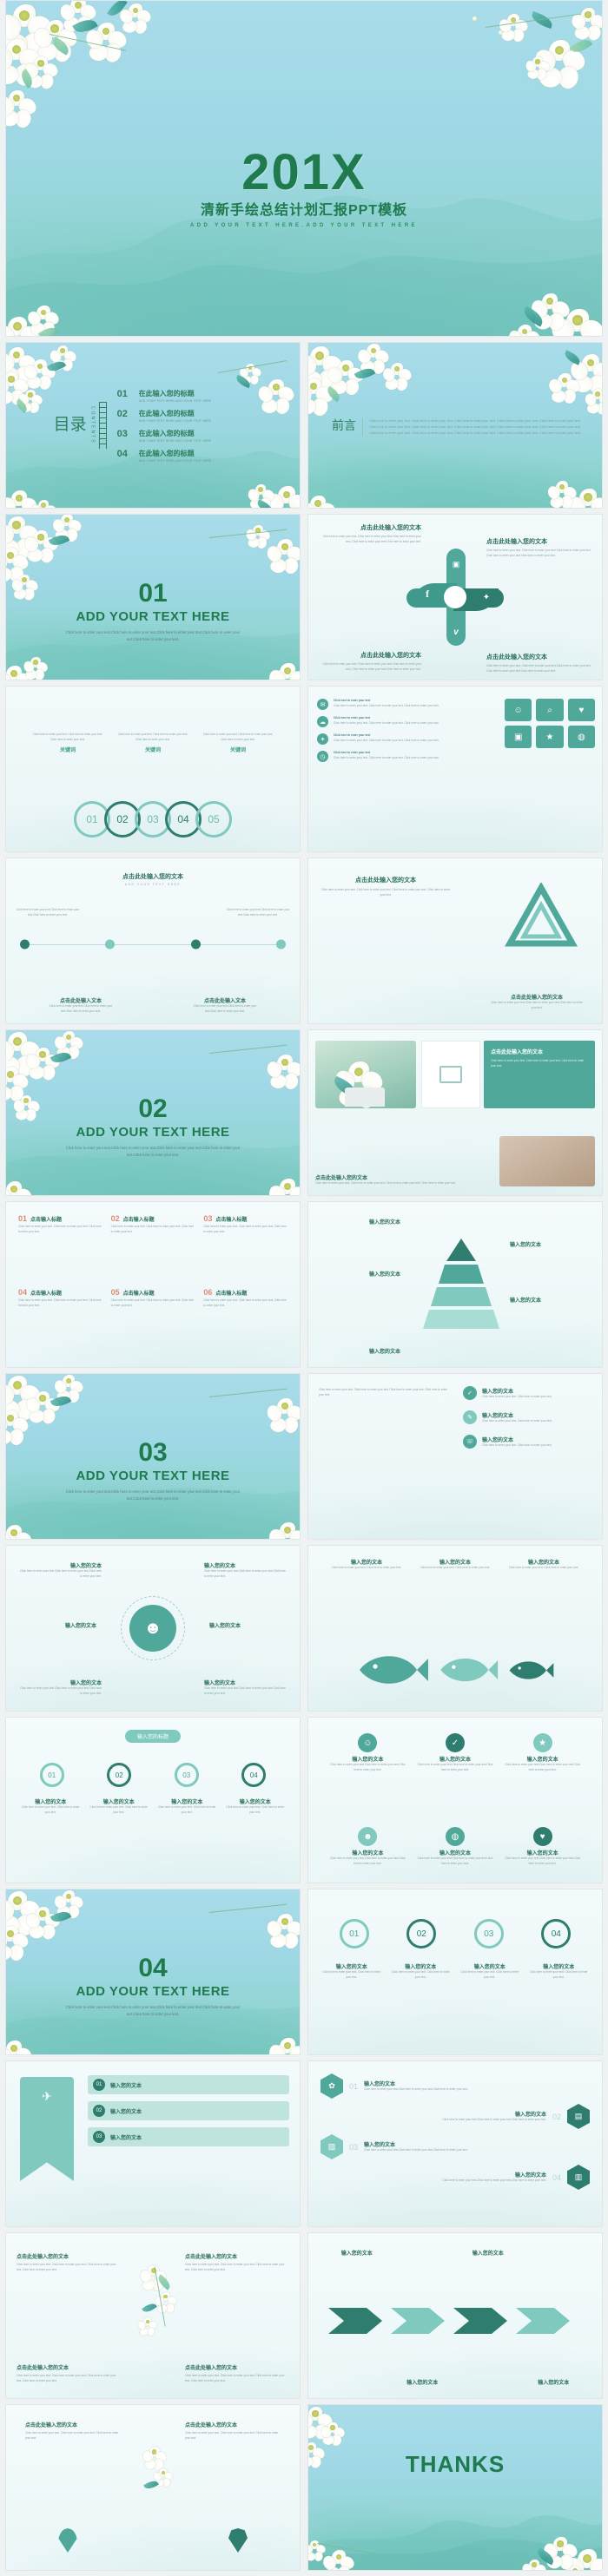  I want to click on badge-03: 03, so click(489, 1933).